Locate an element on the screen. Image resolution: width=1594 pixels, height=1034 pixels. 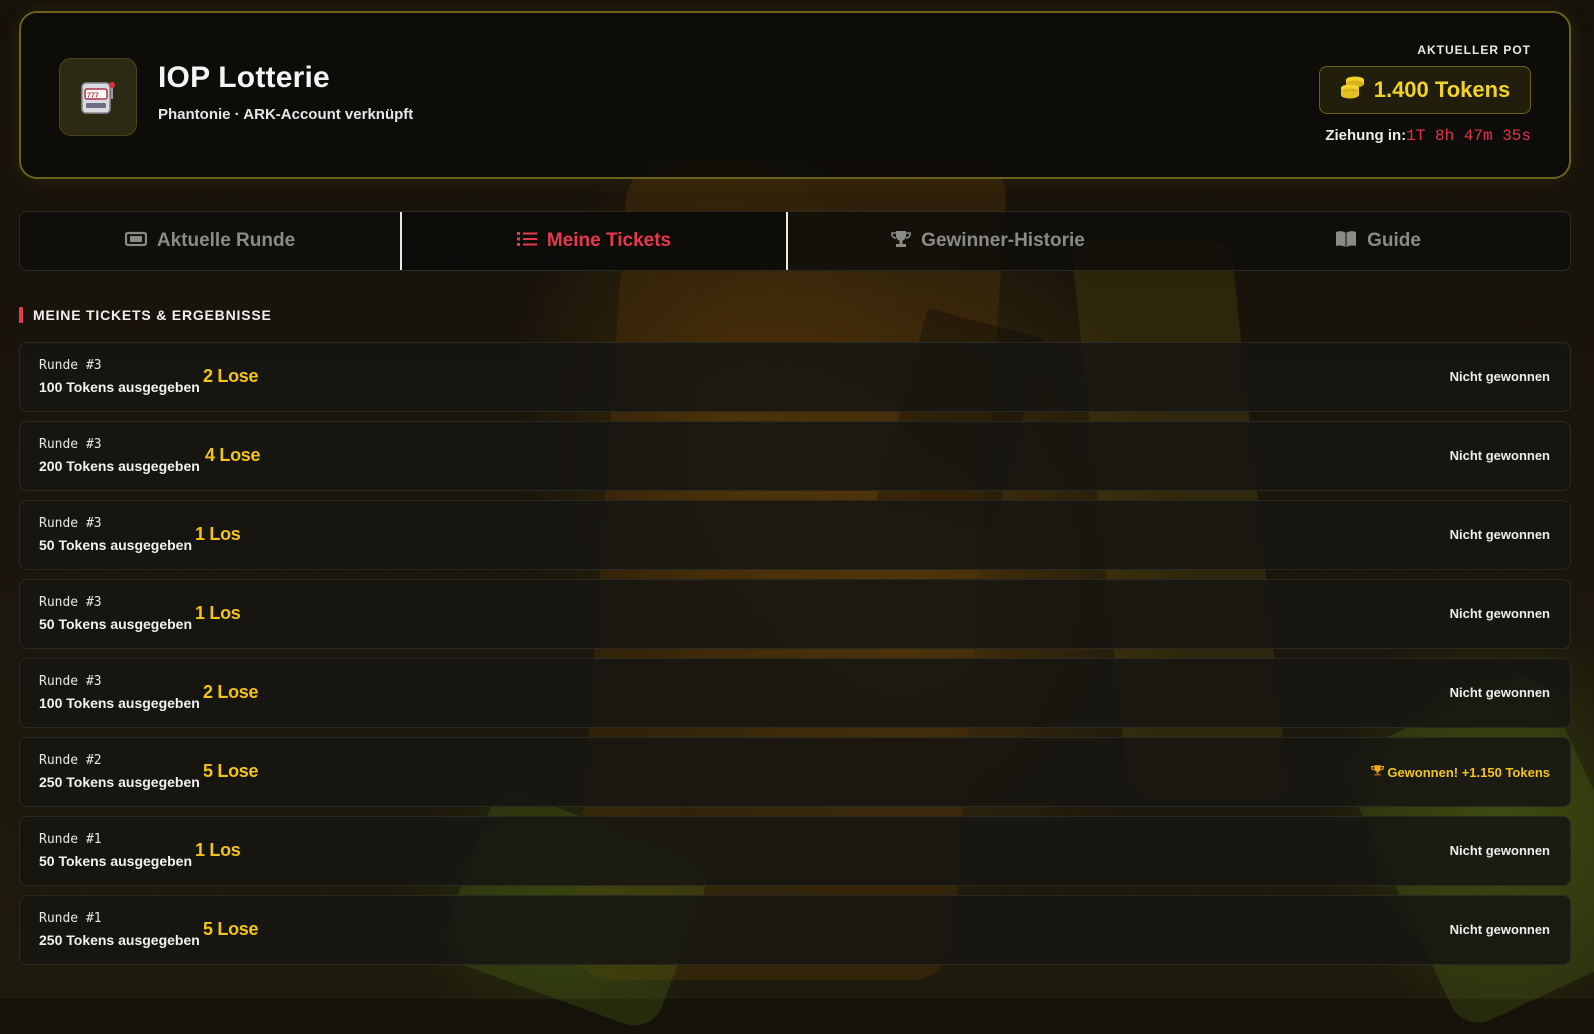
ticket-result-won: Gewonnen! +1.150 Tokens is located at coordinates (1460, 772).